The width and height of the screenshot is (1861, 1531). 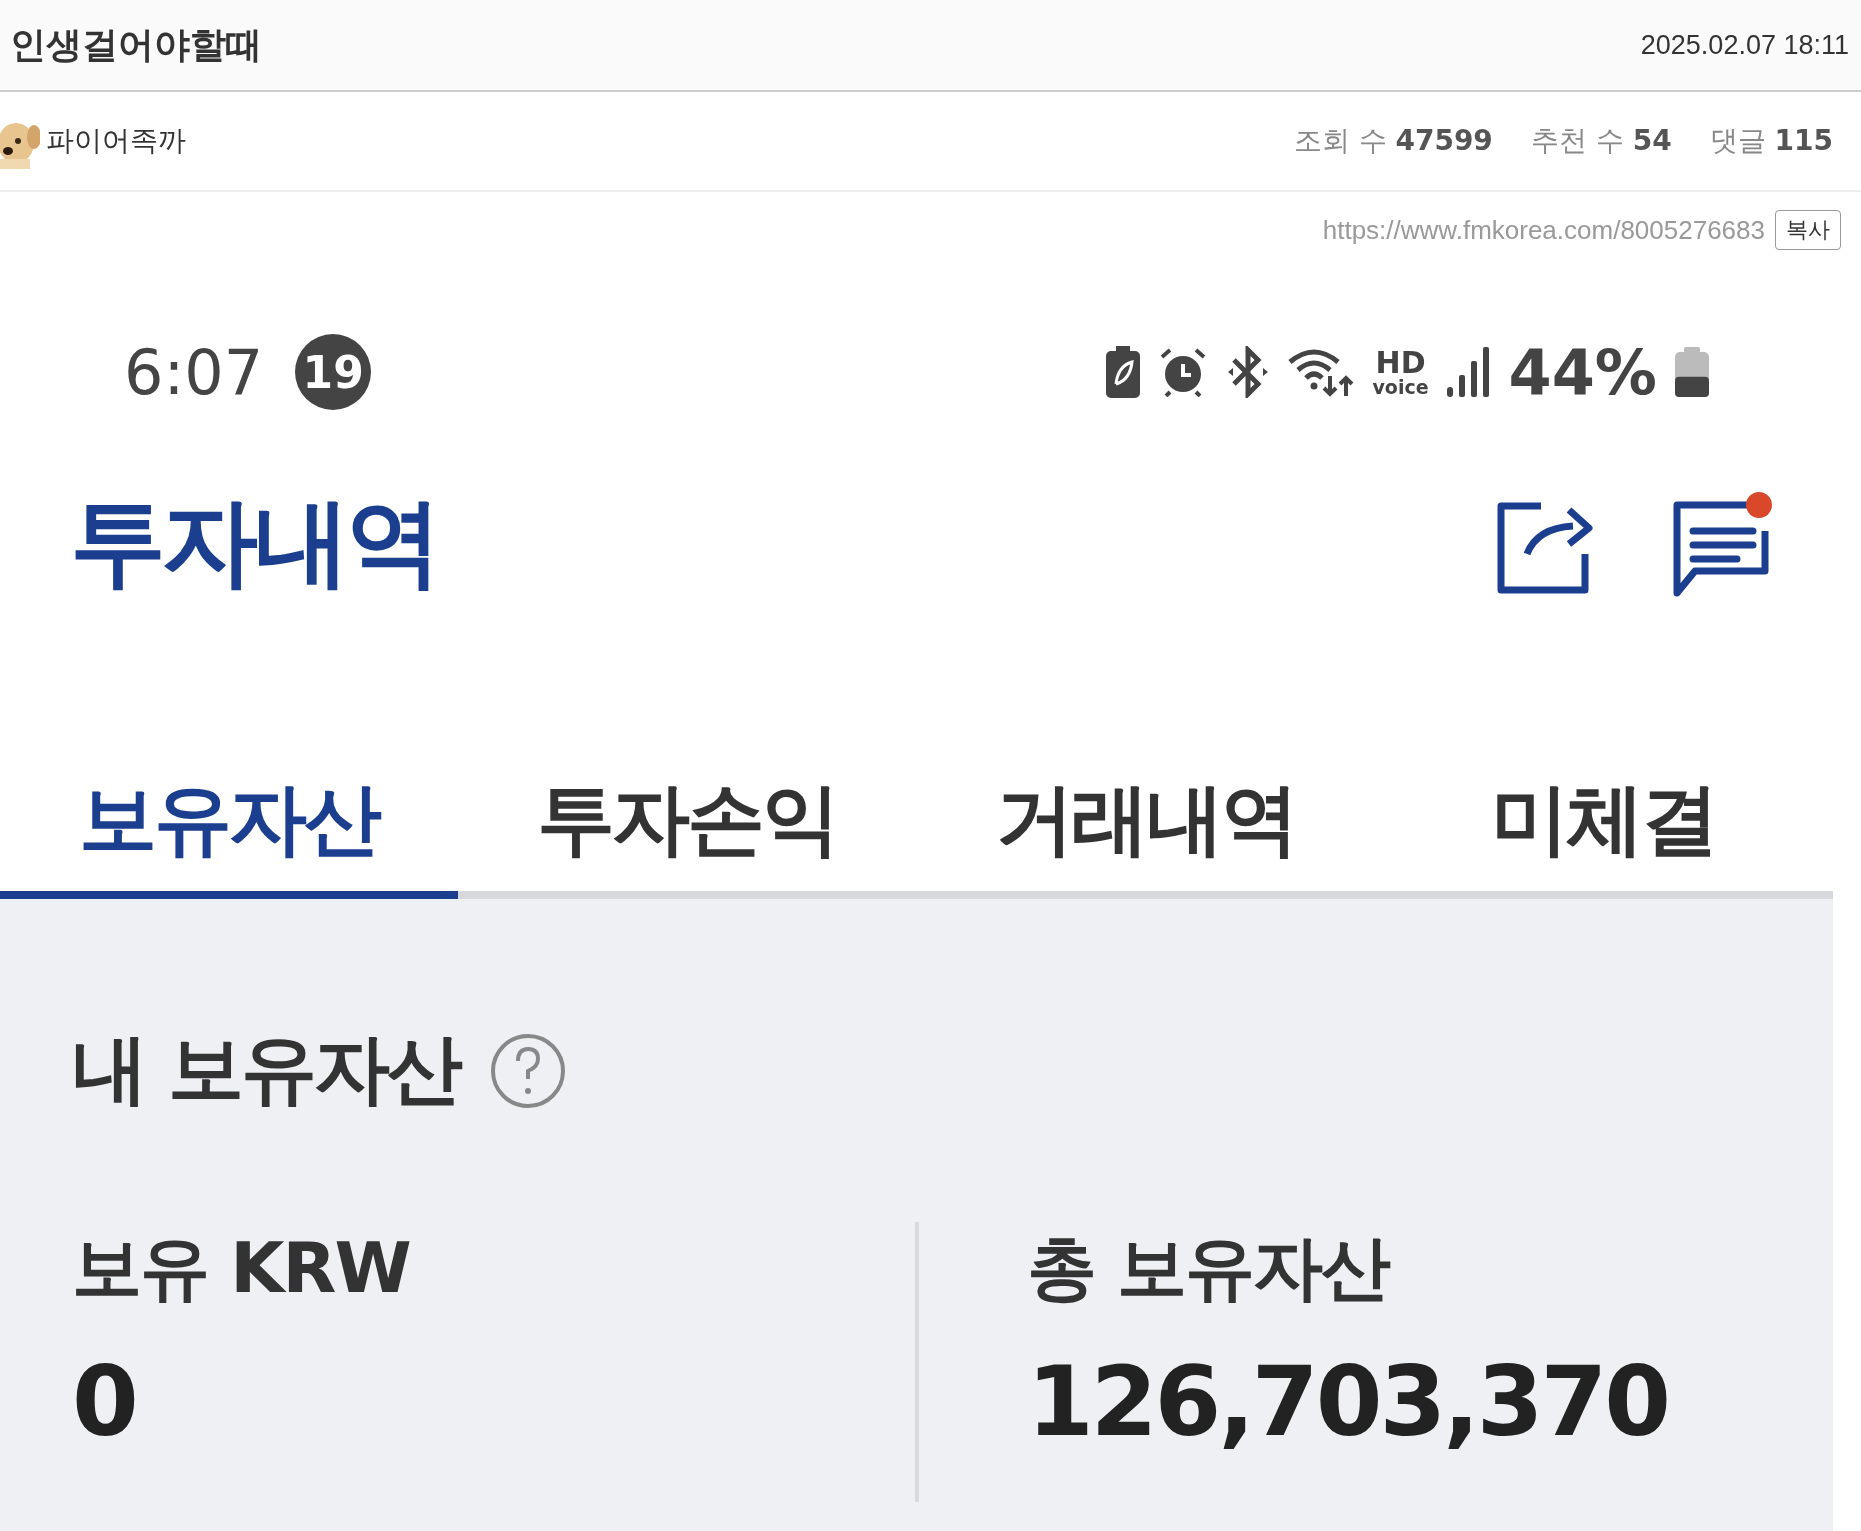 What do you see at coordinates (254, 542) in the screenshot?
I see `page-title: 투자내역` at bounding box center [254, 542].